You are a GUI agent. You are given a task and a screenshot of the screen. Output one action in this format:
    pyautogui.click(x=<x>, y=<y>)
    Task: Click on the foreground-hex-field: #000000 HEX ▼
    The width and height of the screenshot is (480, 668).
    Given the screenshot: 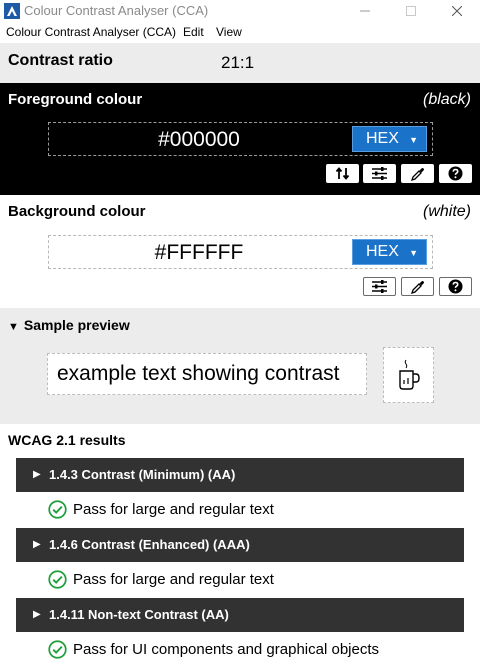 What is the action you would take?
    pyautogui.click(x=240, y=139)
    